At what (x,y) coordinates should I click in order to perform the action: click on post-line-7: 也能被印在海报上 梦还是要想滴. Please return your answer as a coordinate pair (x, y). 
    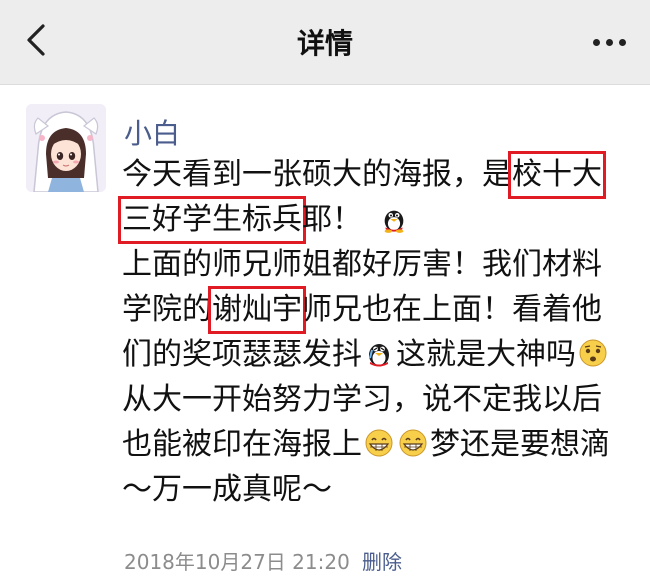
    Looking at the image, I should click on (372, 444).